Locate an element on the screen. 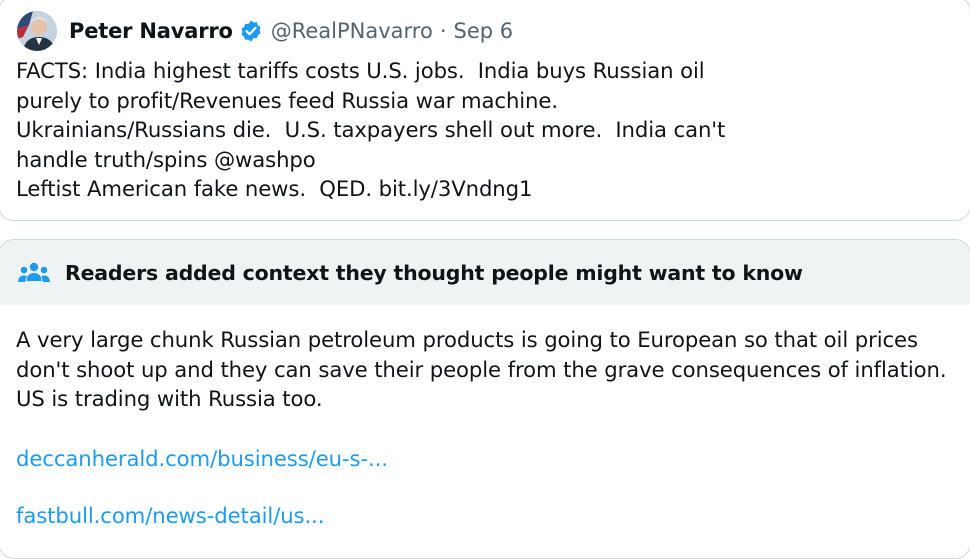  people-icon is located at coordinates (34, 273).